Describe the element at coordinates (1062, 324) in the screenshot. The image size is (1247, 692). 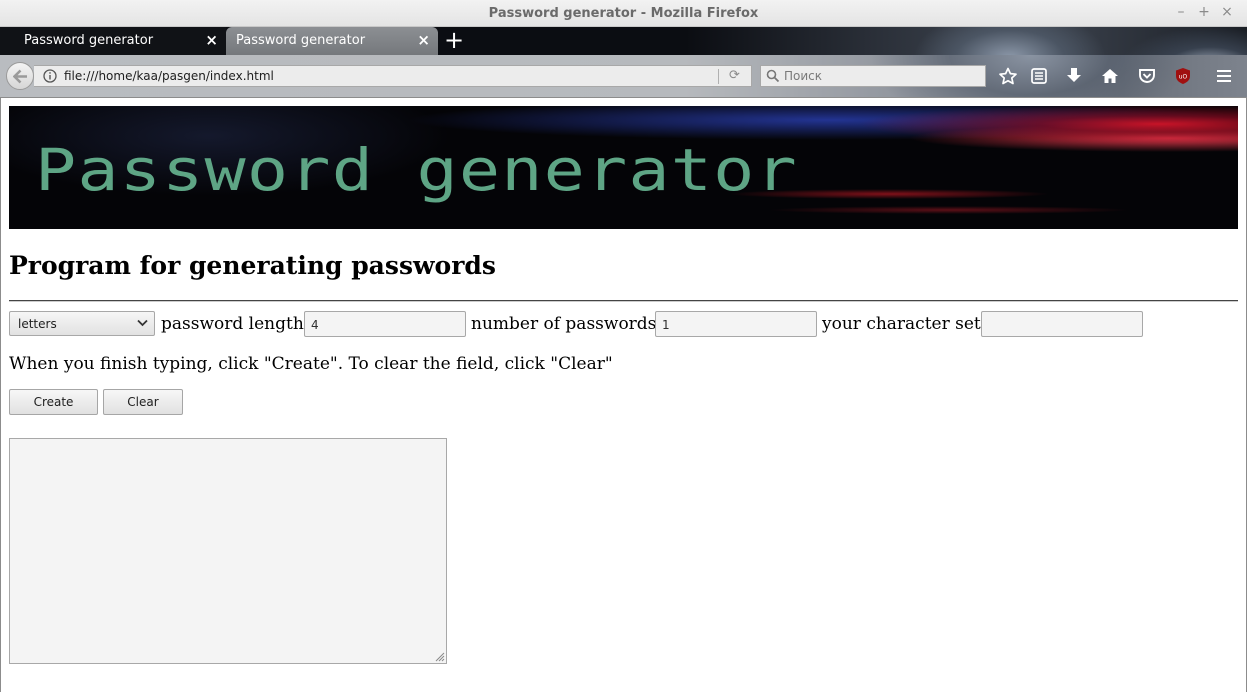
I see `character-set-input` at that location.